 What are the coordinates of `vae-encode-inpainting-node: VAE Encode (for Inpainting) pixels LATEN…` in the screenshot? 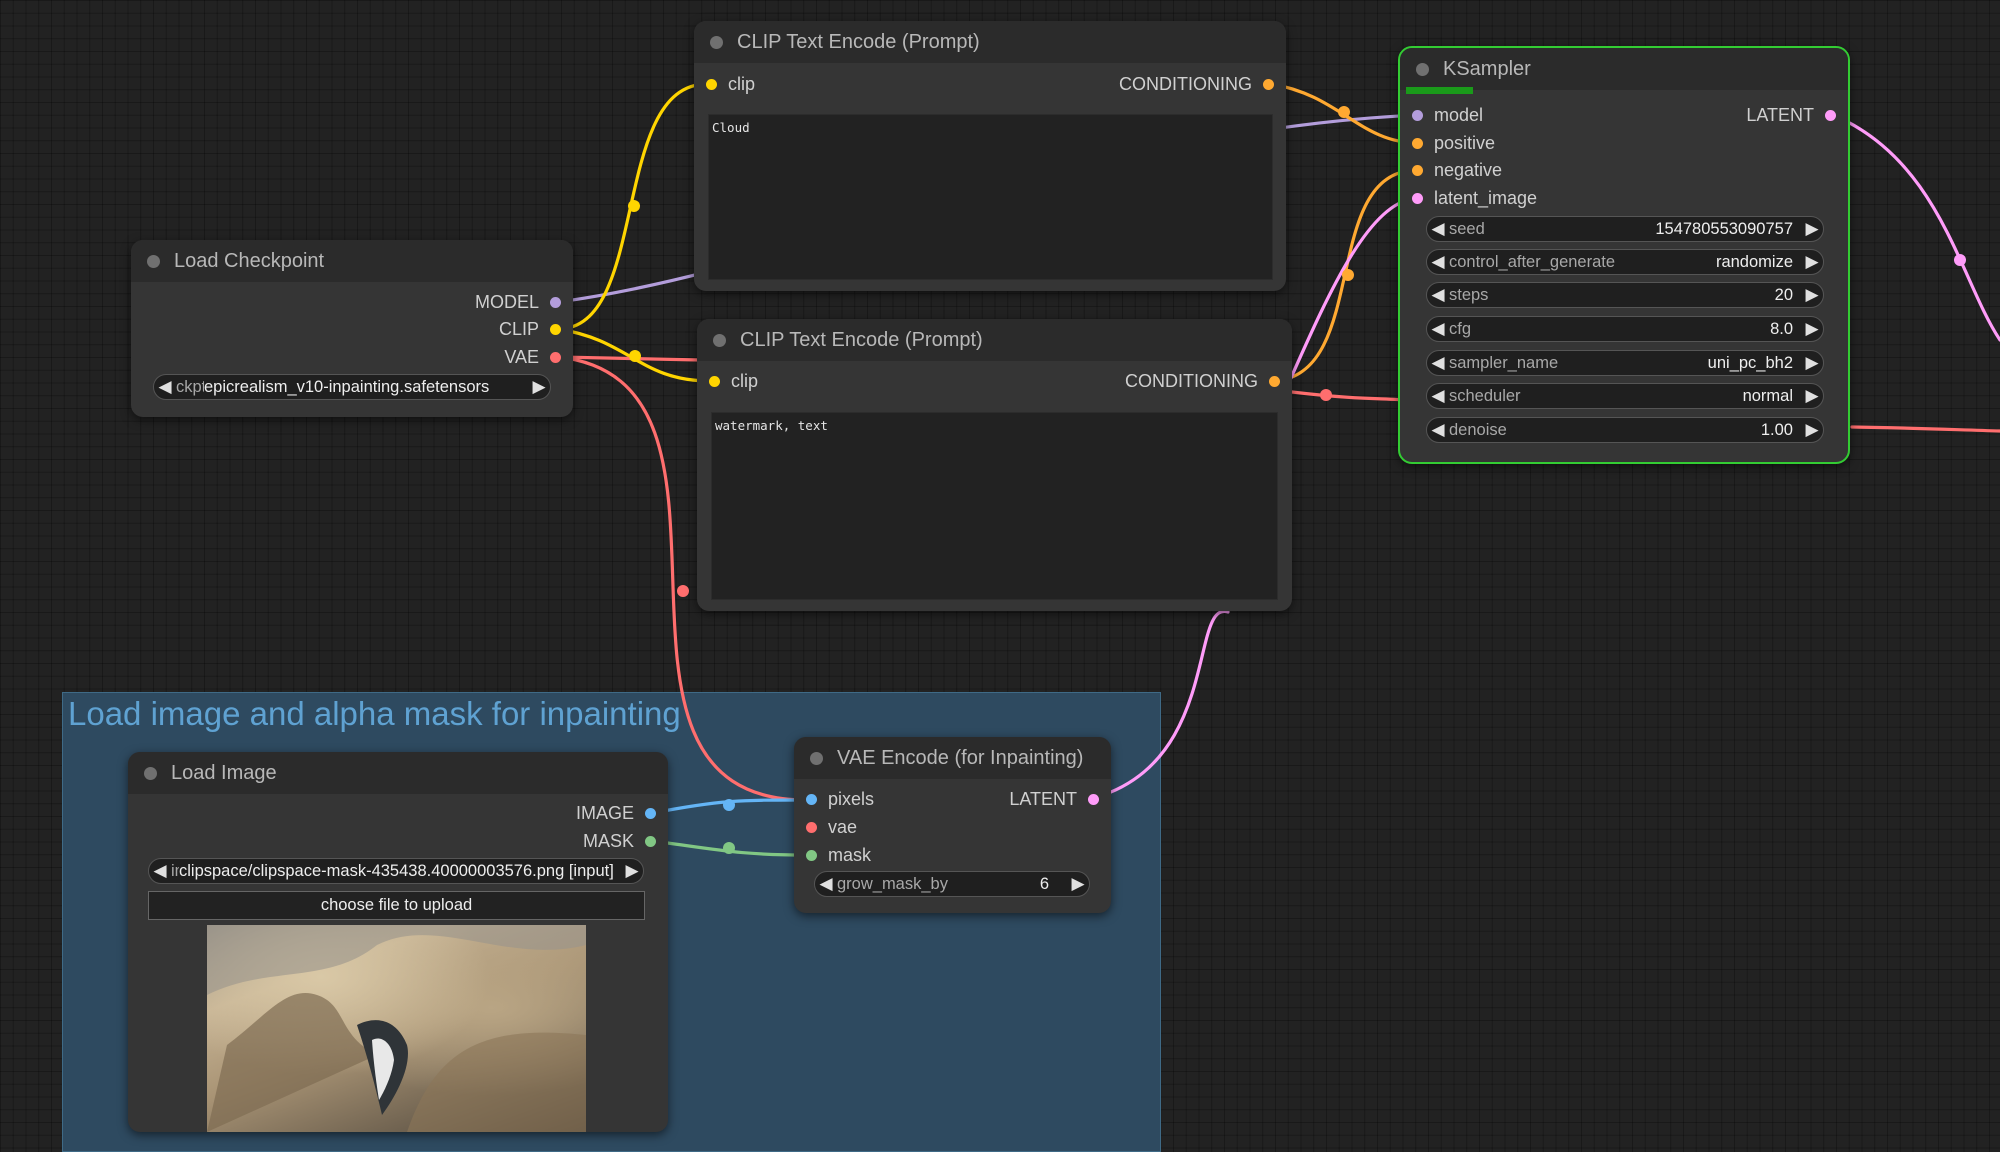 It's located at (952, 825).